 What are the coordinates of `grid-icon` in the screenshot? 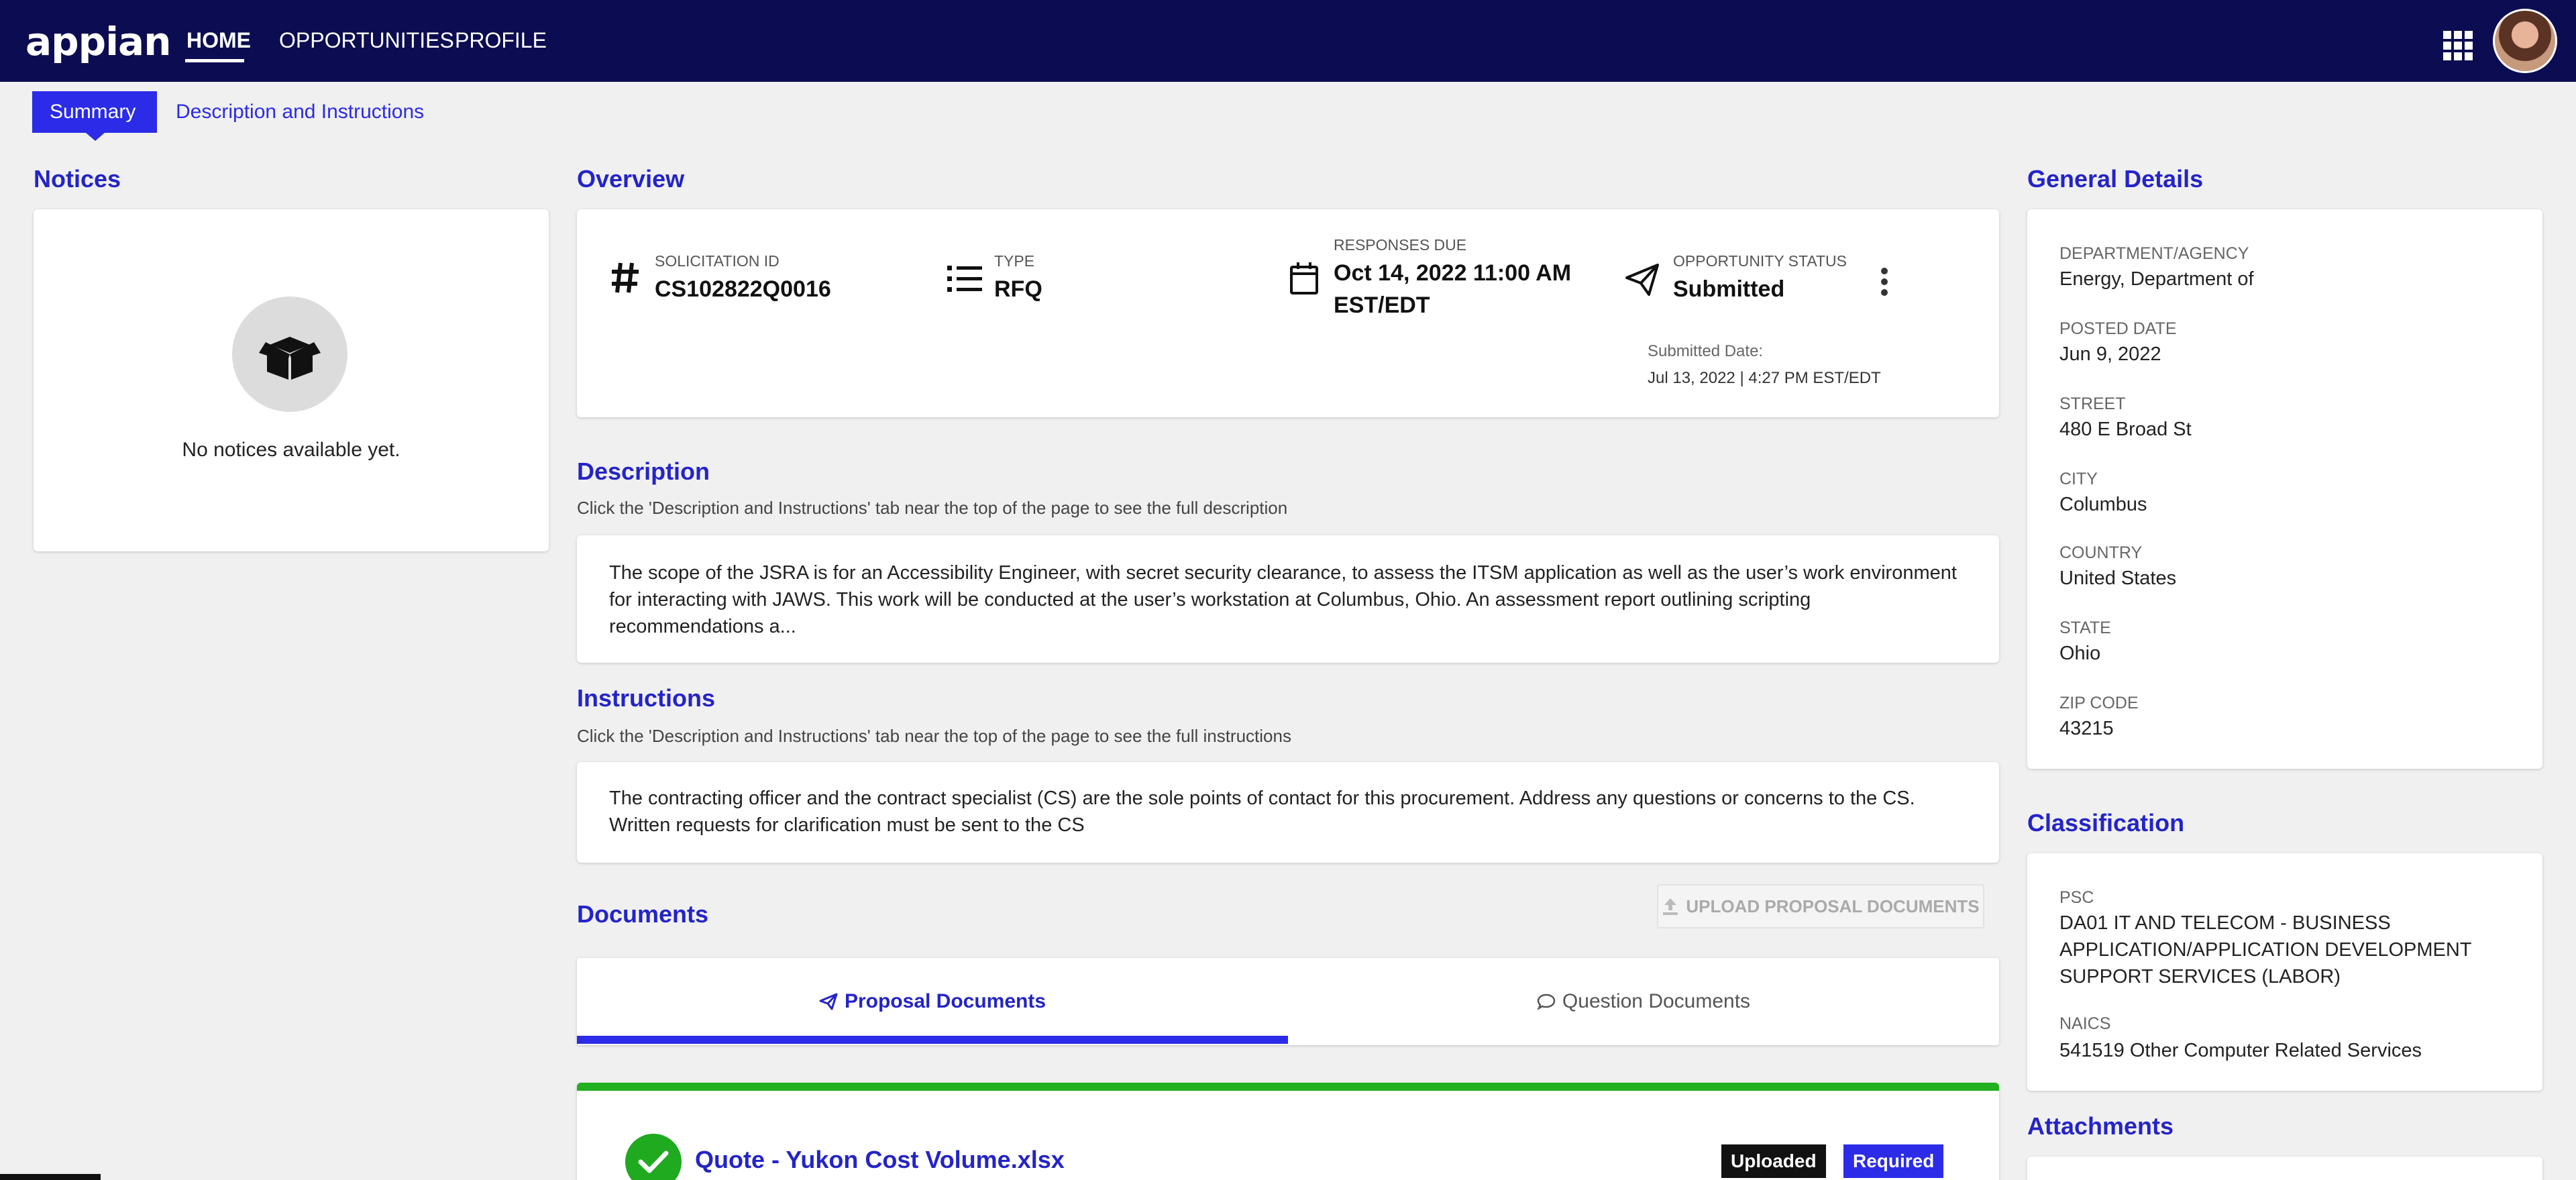 It's located at (2458, 45).